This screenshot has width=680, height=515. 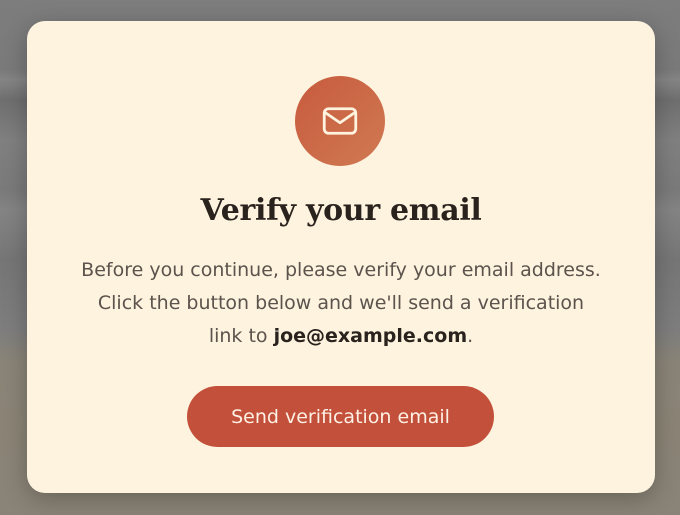 I want to click on description-end: ., so click(x=470, y=336).